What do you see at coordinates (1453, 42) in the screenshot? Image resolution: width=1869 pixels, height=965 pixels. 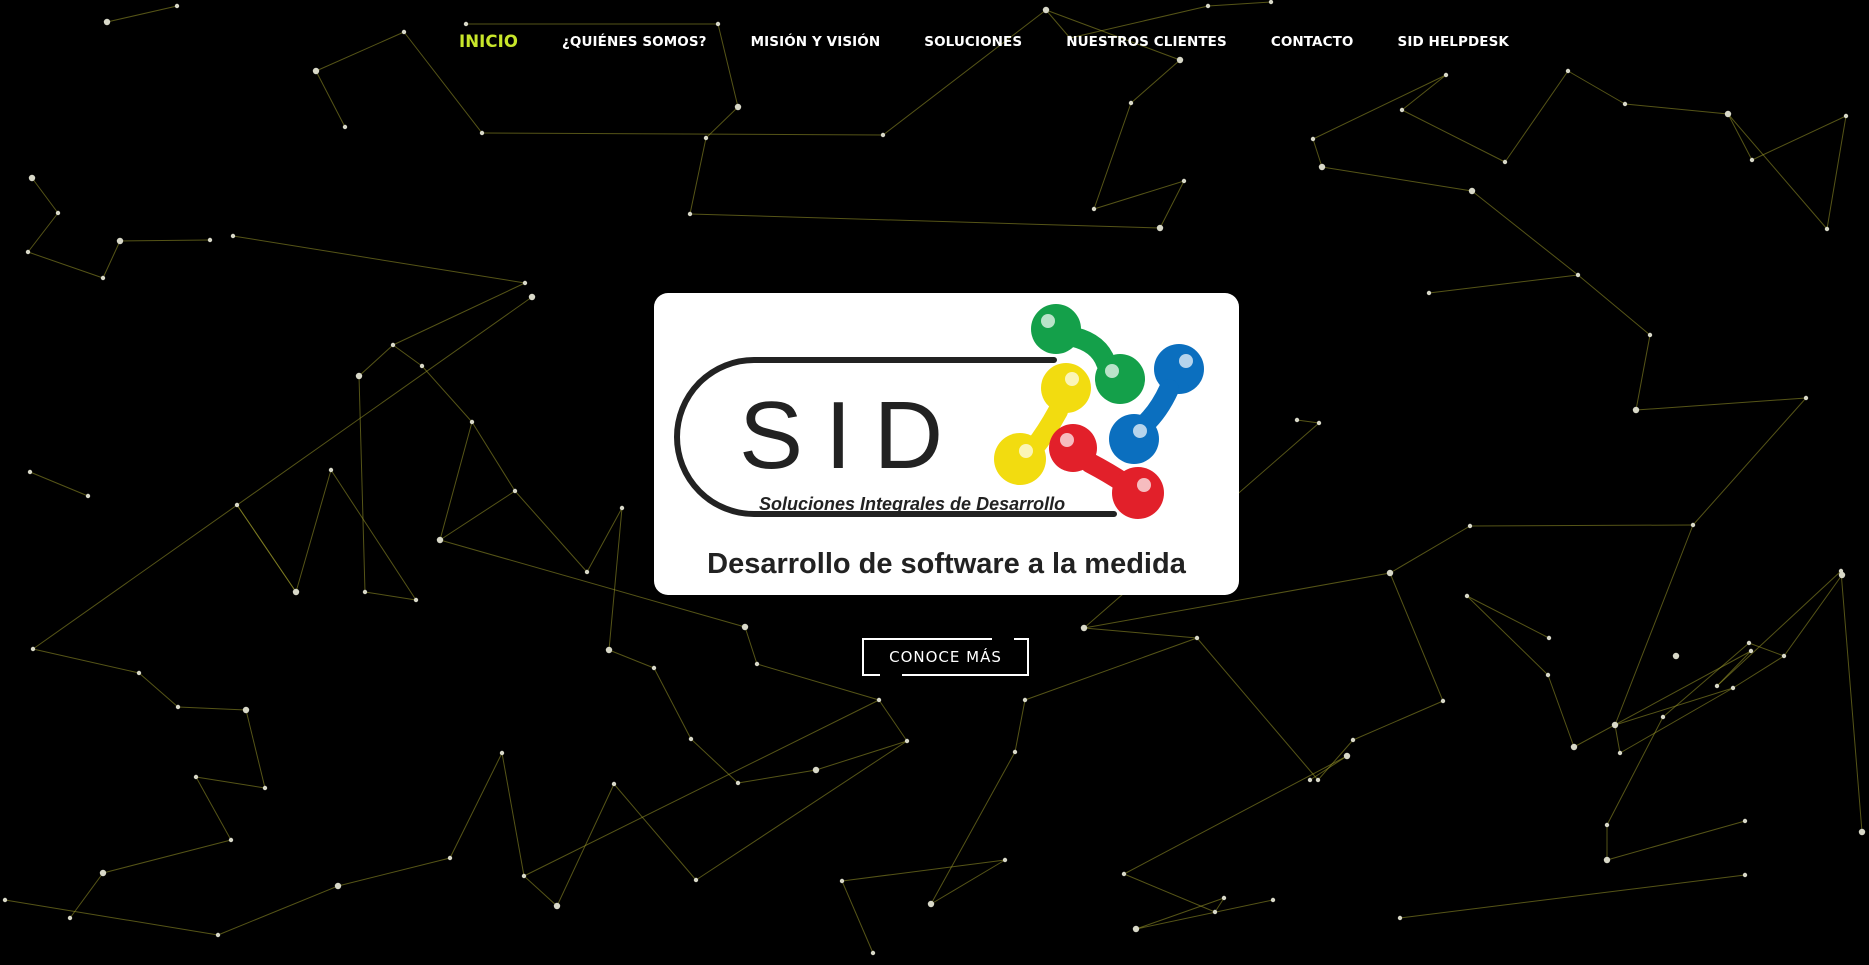 I see `nav-item-sid-helpdesk: SID HELPDESK` at bounding box center [1453, 42].